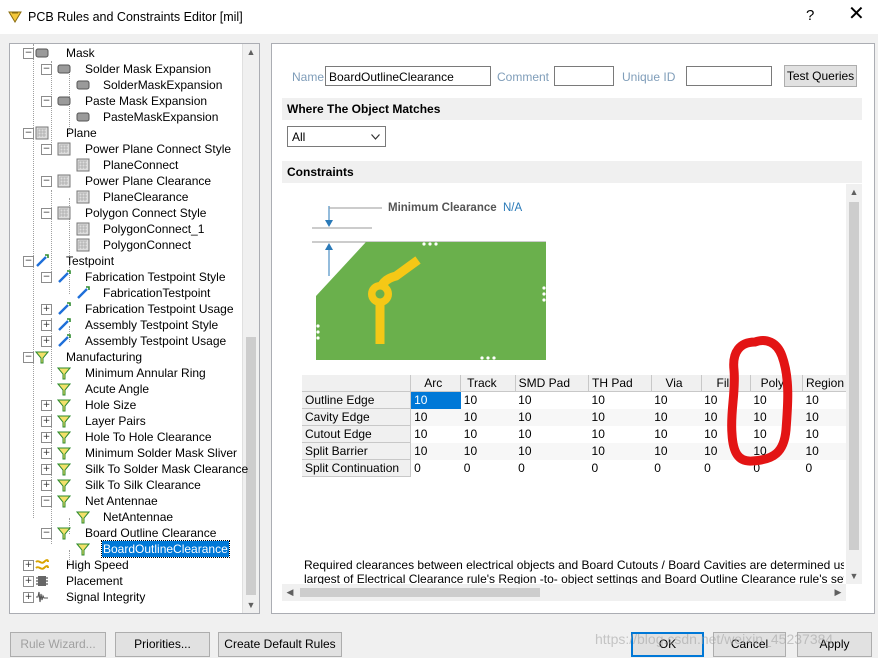  I want to click on tree-item: − Plane, so click(125, 133).